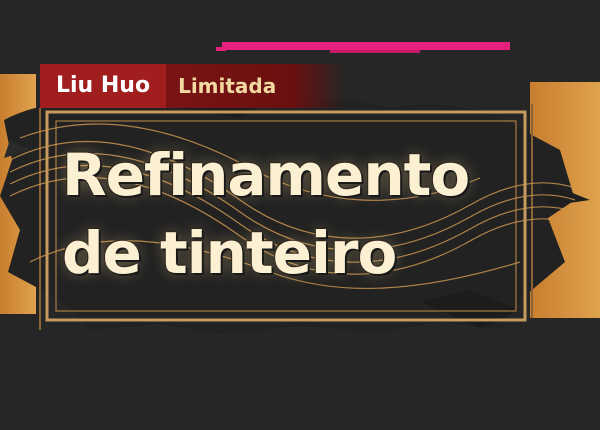  What do you see at coordinates (229, 253) in the screenshot?
I see `banner-title-line-2: de tinteiro` at bounding box center [229, 253].